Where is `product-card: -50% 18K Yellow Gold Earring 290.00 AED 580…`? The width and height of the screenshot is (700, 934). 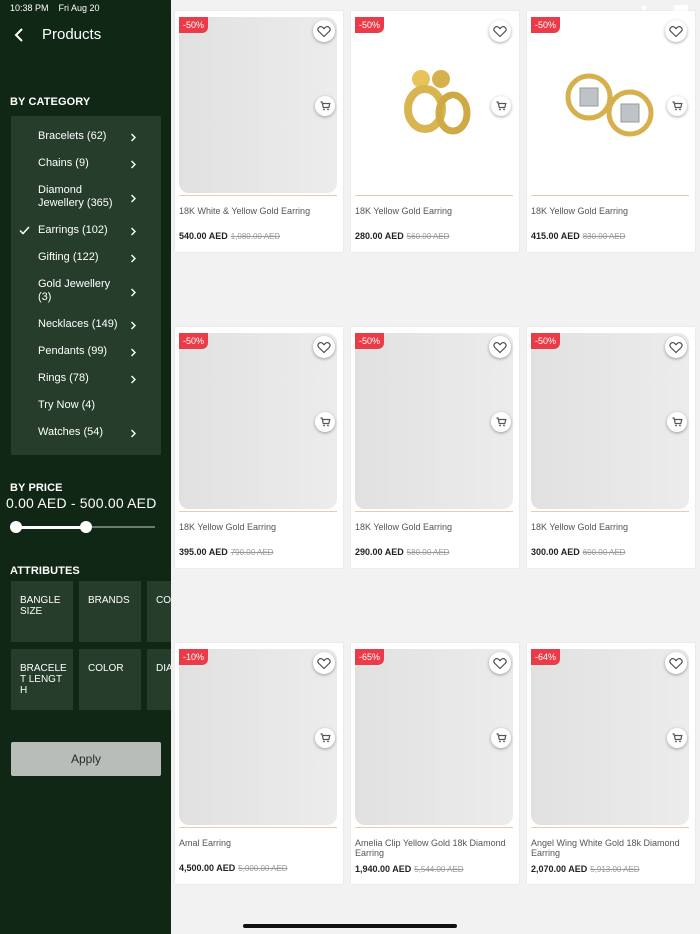 product-card: -50% 18K Yellow Gold Earring 290.00 AED 580… is located at coordinates (435, 447).